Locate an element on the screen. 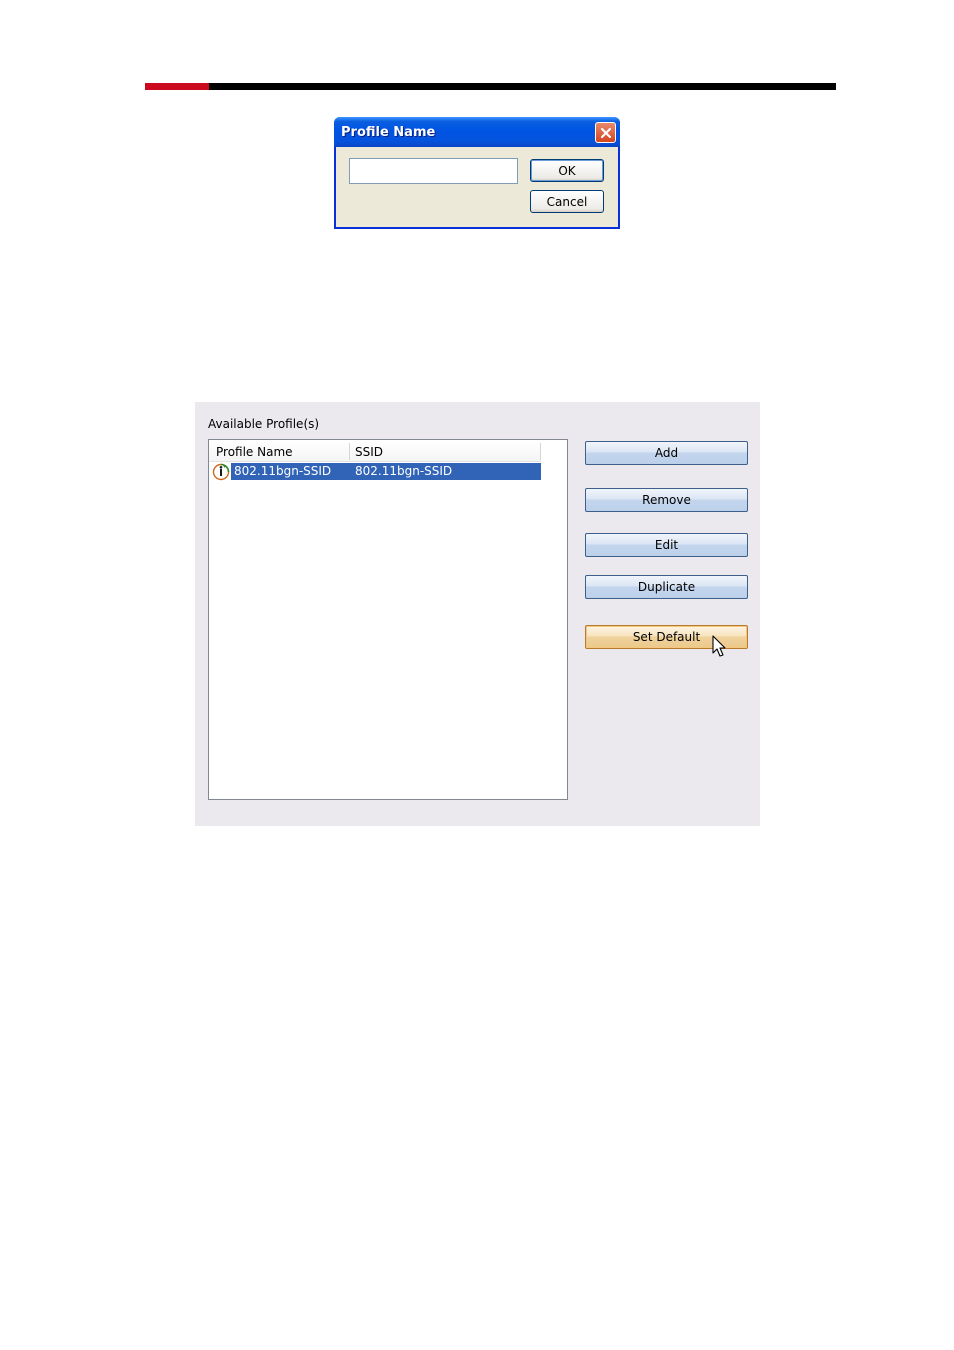  table-row: 802.11bgn-SSID 802.11bgn-SSID is located at coordinates (376, 472).